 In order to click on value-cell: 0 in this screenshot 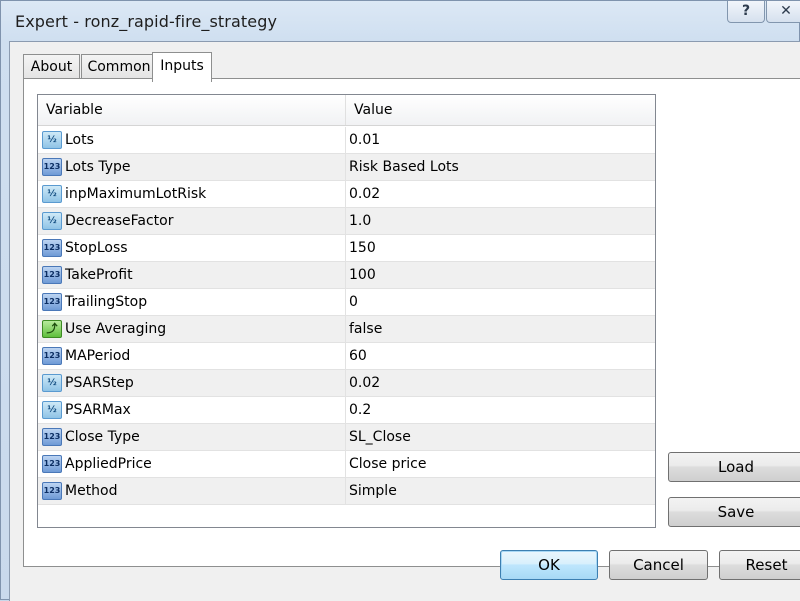, I will do `click(353, 302)`.